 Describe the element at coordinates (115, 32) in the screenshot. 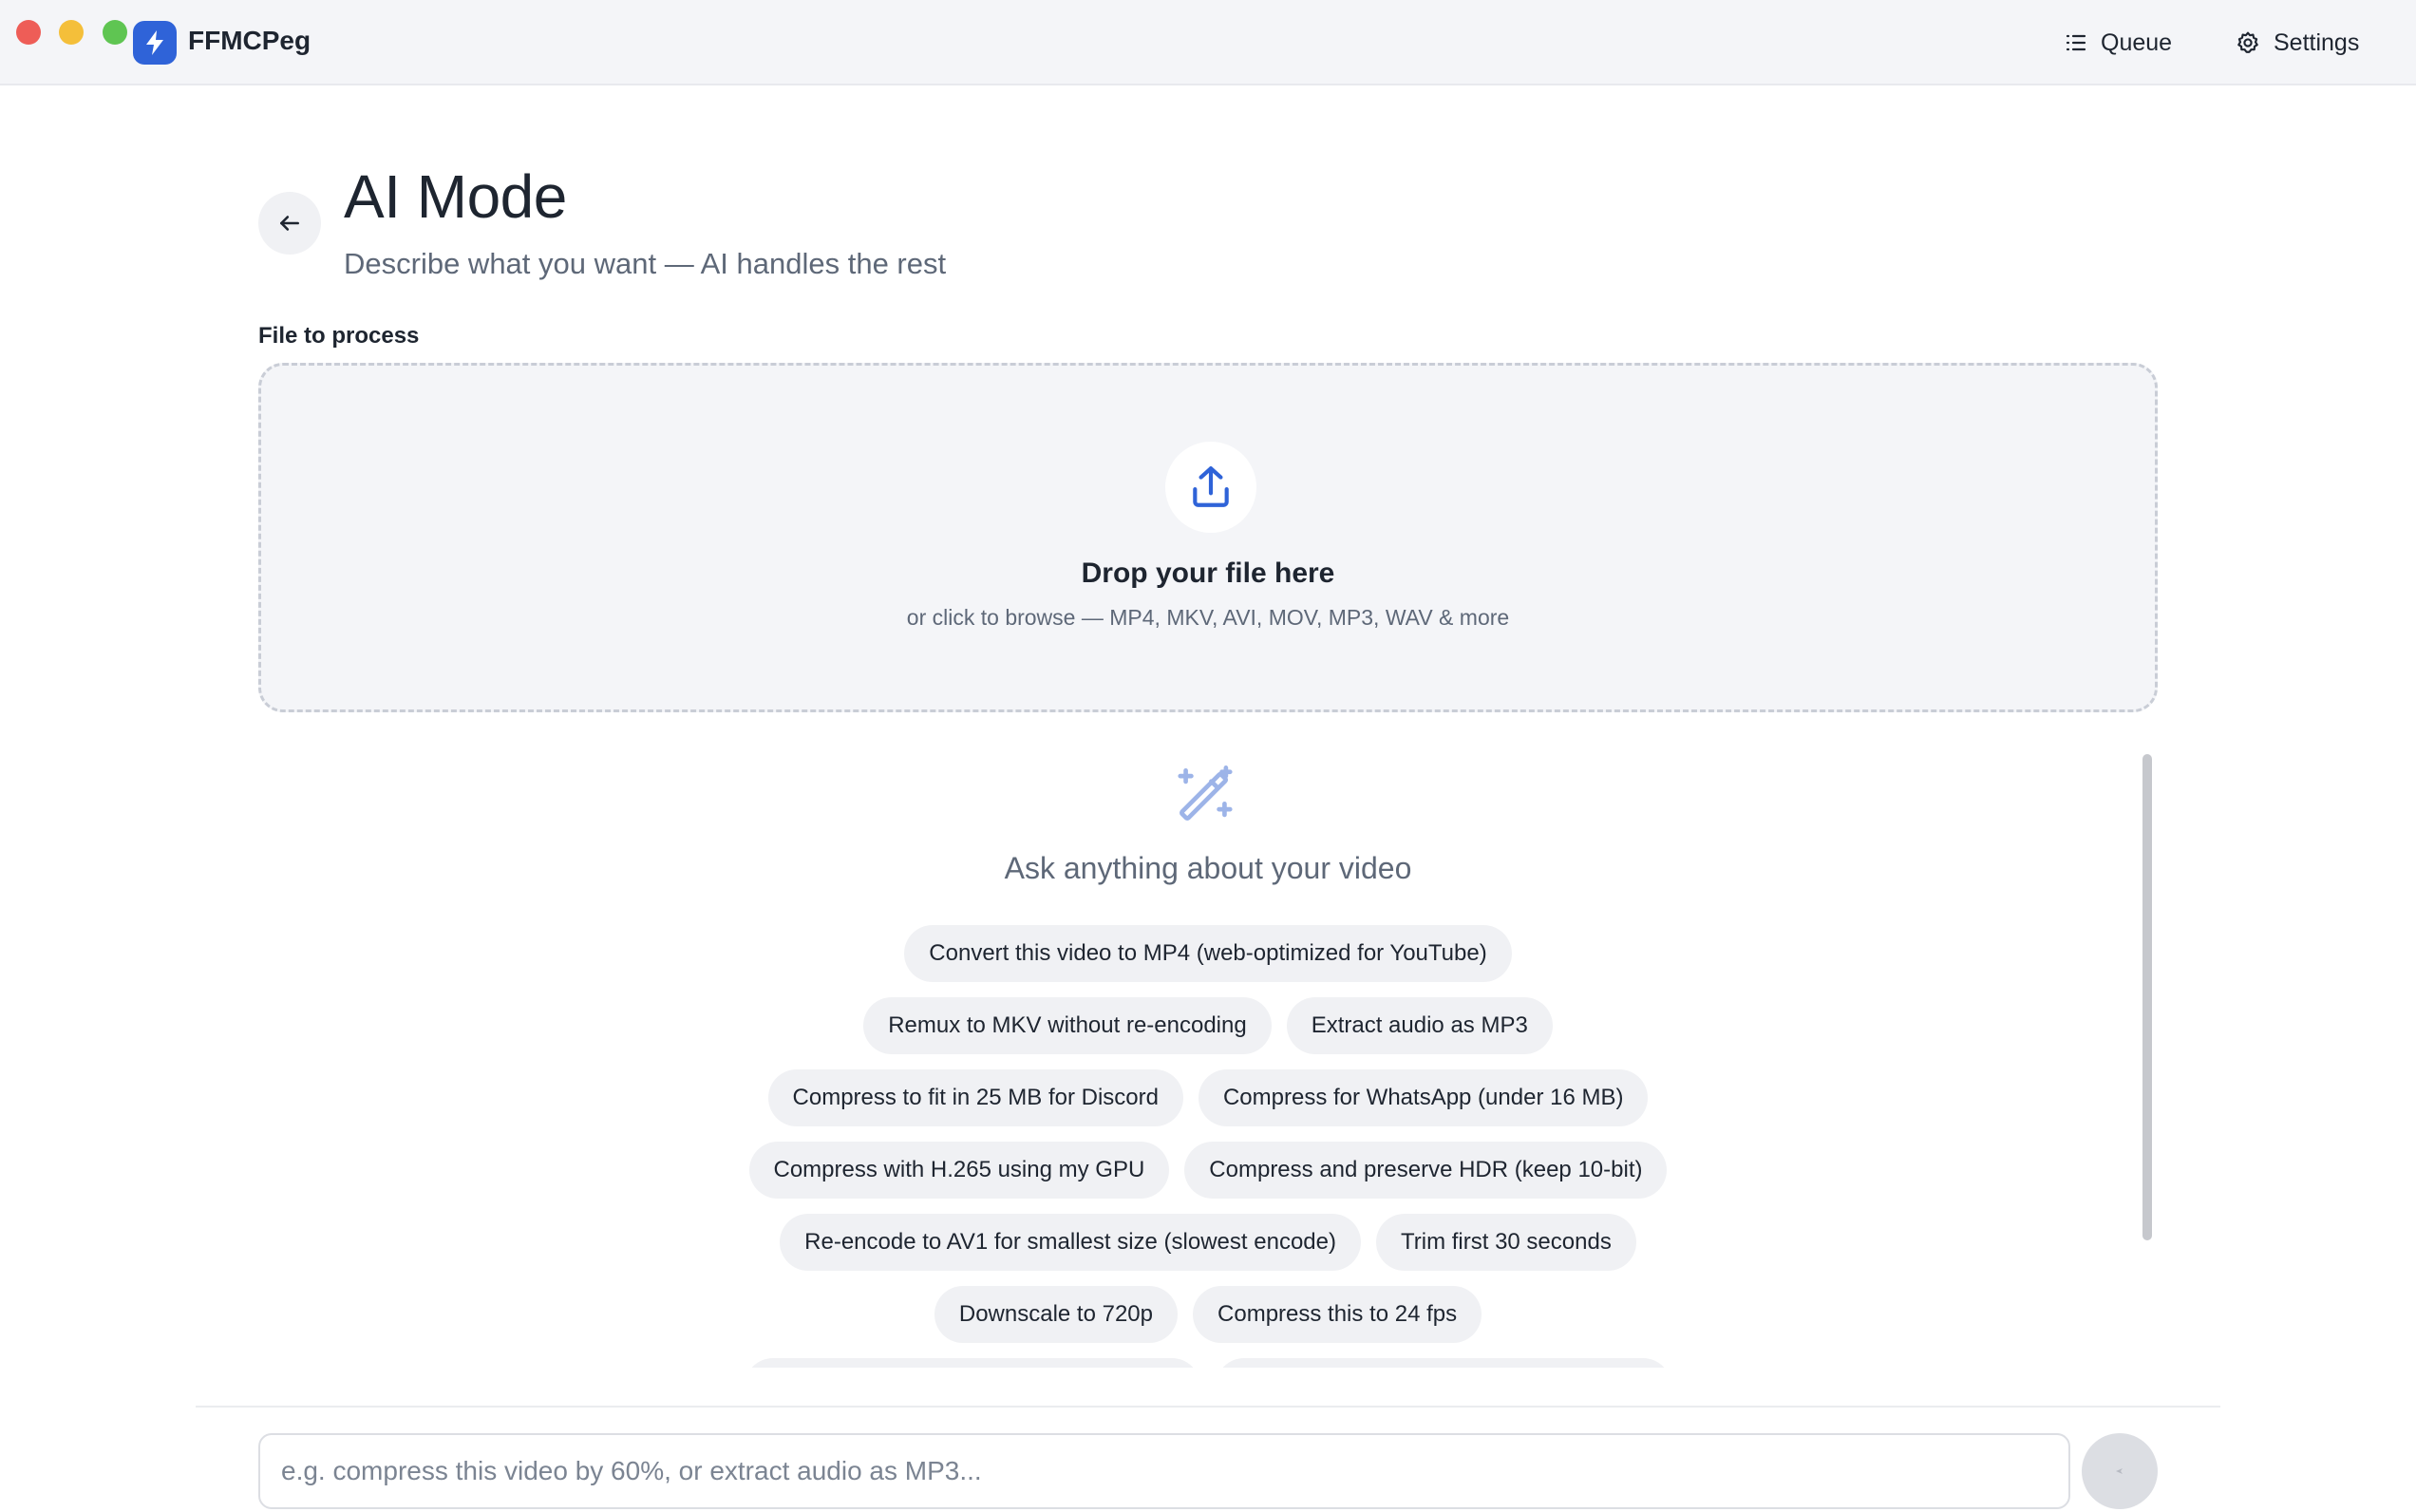

I see `window-zoom-button` at that location.